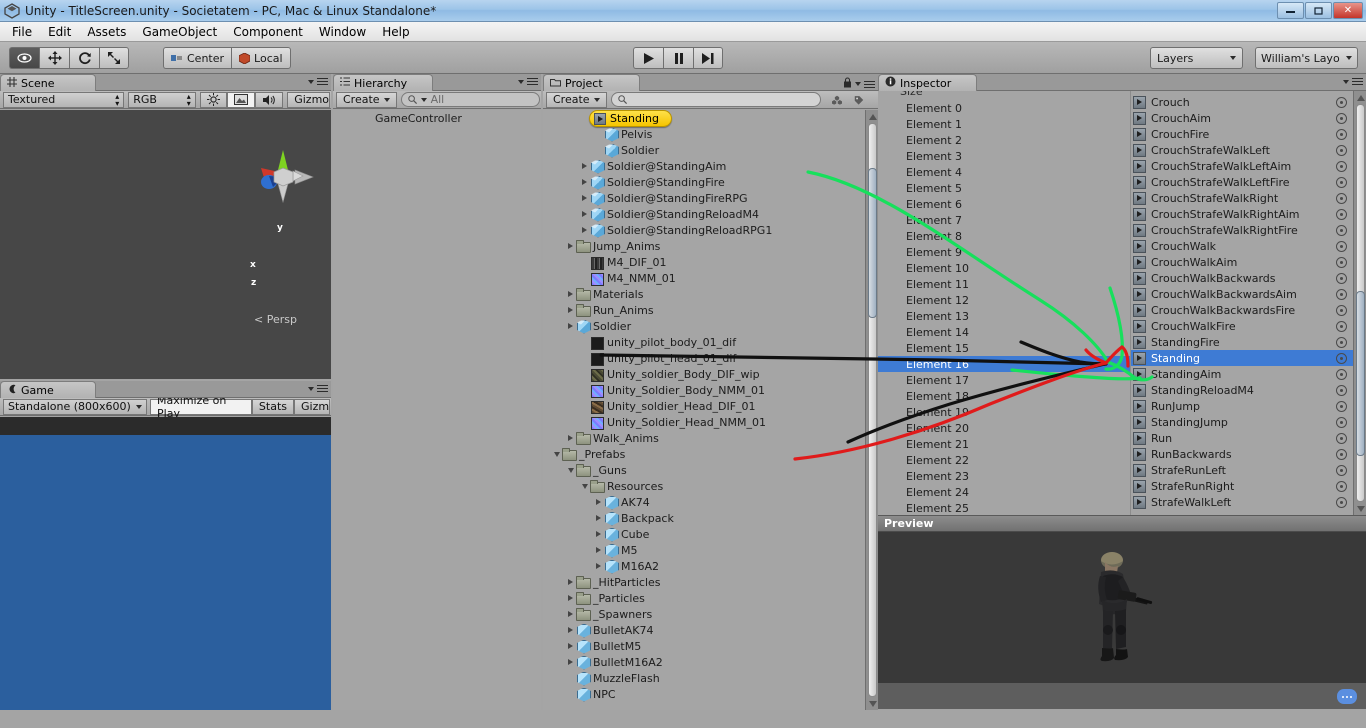 The width and height of the screenshot is (1366, 728). Describe the element at coordinates (1242, 166) in the screenshot. I see `inspector-animation-row: CrouchStrafeWalkLeftAim` at that location.